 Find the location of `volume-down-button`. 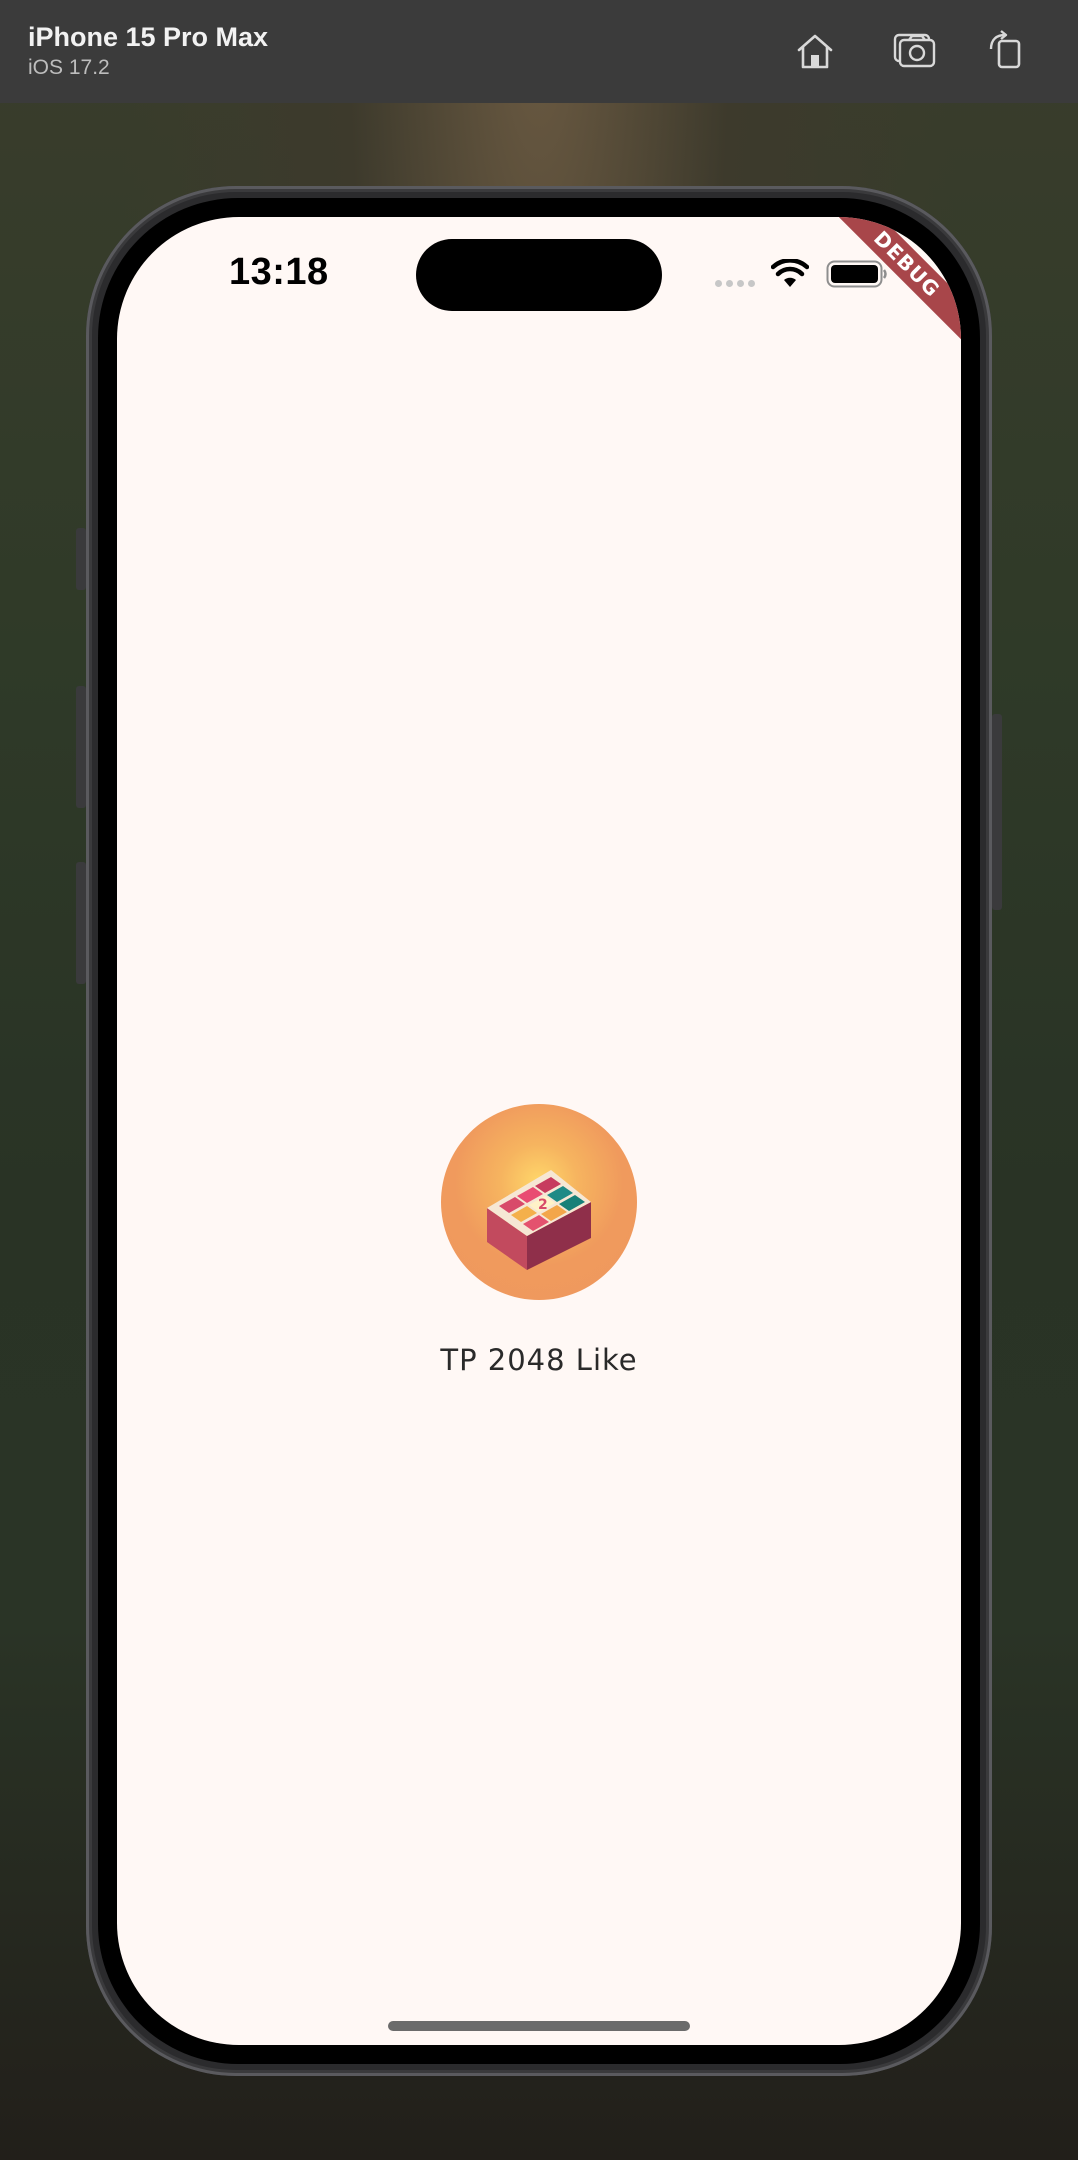

volume-down-button is located at coordinates (81, 923).